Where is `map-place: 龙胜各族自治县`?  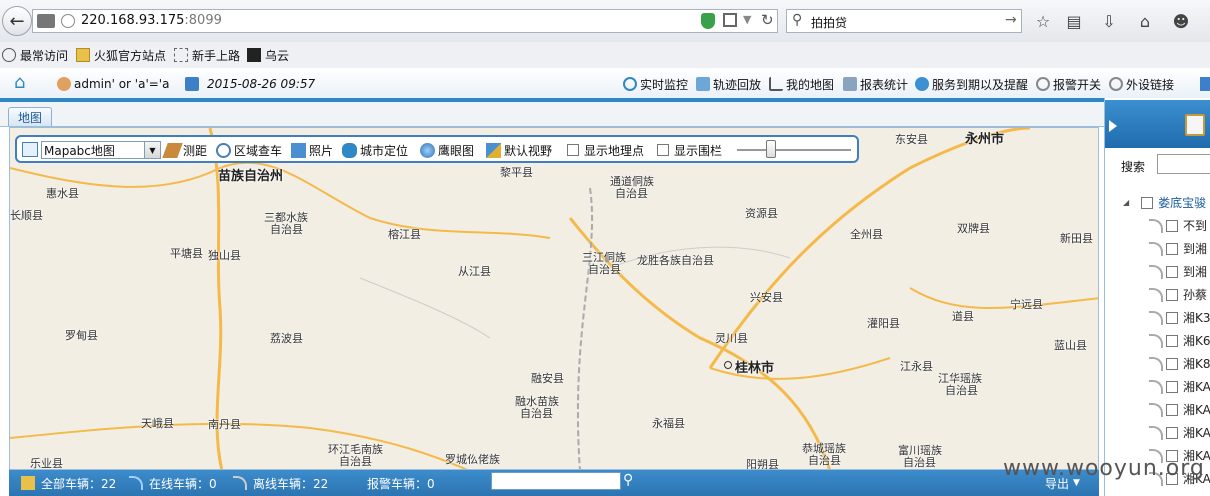 map-place: 龙胜各族自治县 is located at coordinates (675, 260).